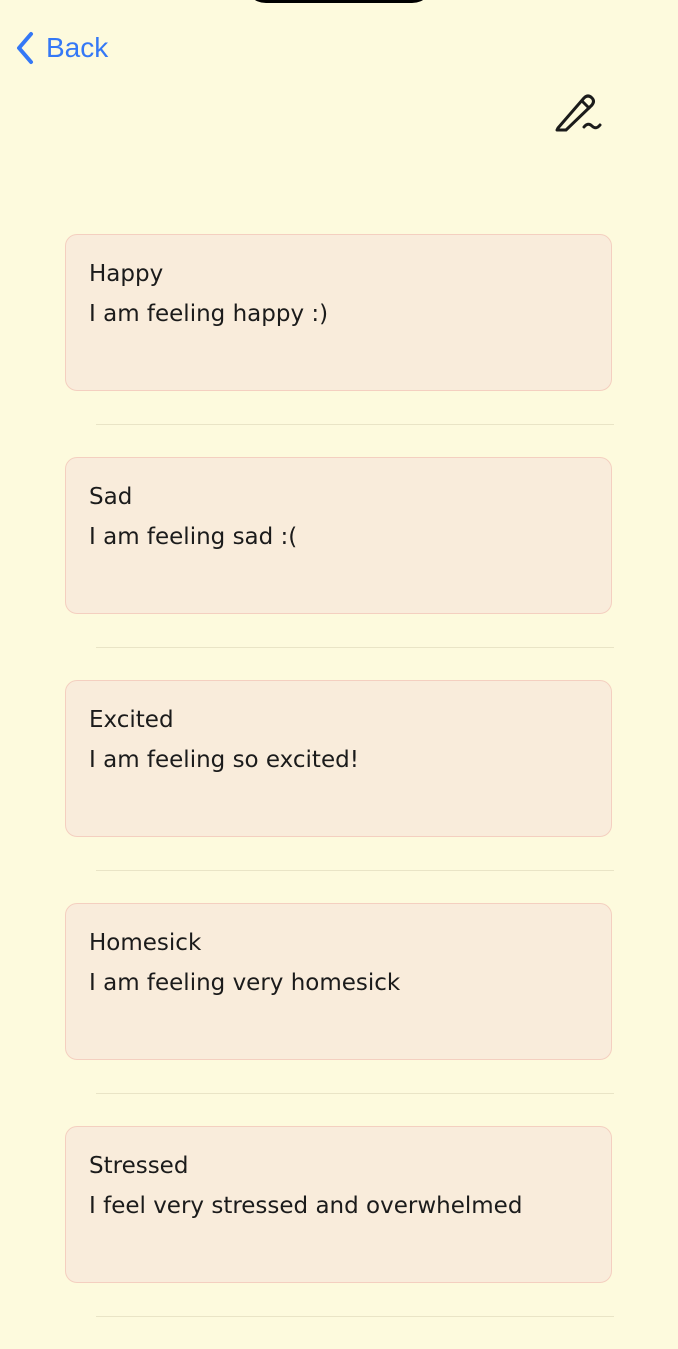 Image resolution: width=678 pixels, height=1349 pixels. I want to click on entry-title: Sad, so click(111, 497).